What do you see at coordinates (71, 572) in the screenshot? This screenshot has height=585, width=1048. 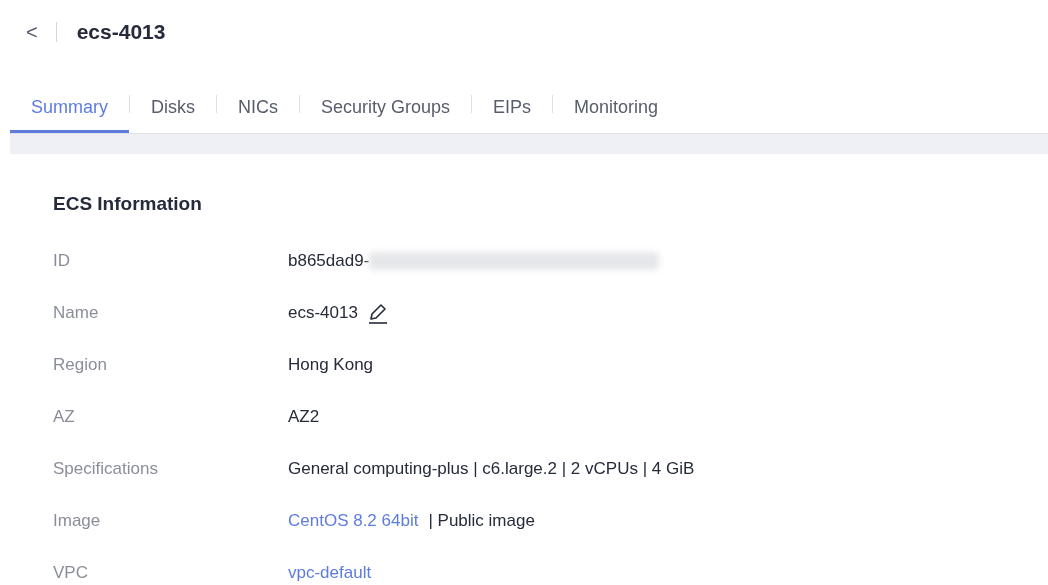 I see `field-label: VPC` at bounding box center [71, 572].